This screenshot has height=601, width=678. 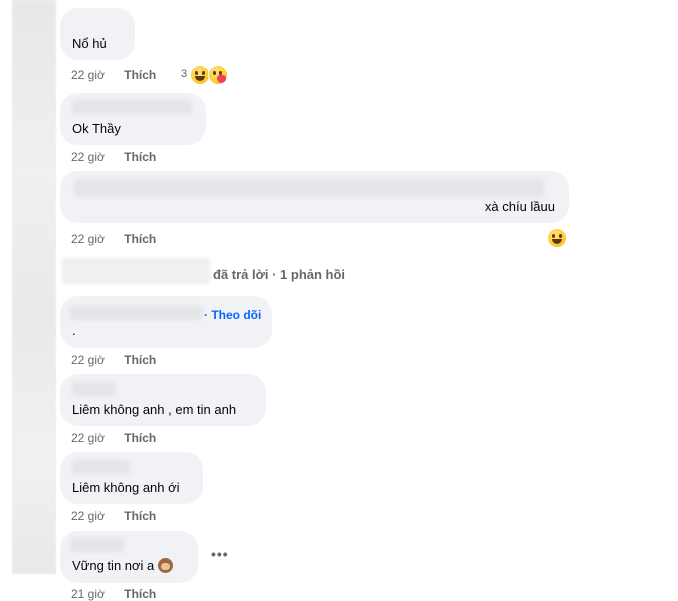 I want to click on comment-text: ., so click(x=74, y=330).